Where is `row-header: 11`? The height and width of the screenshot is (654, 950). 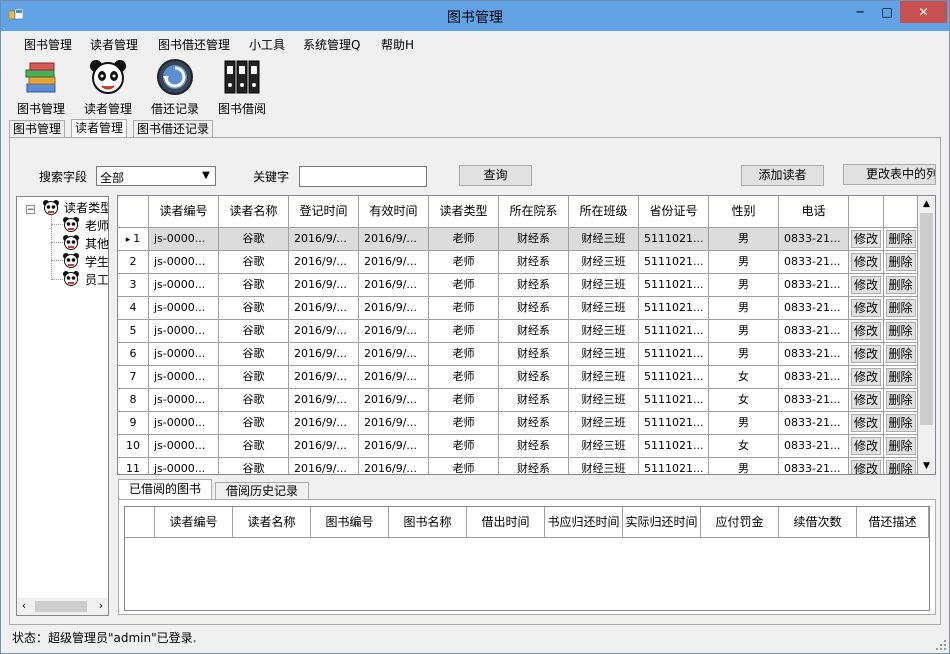
row-header: 11 is located at coordinates (133, 466).